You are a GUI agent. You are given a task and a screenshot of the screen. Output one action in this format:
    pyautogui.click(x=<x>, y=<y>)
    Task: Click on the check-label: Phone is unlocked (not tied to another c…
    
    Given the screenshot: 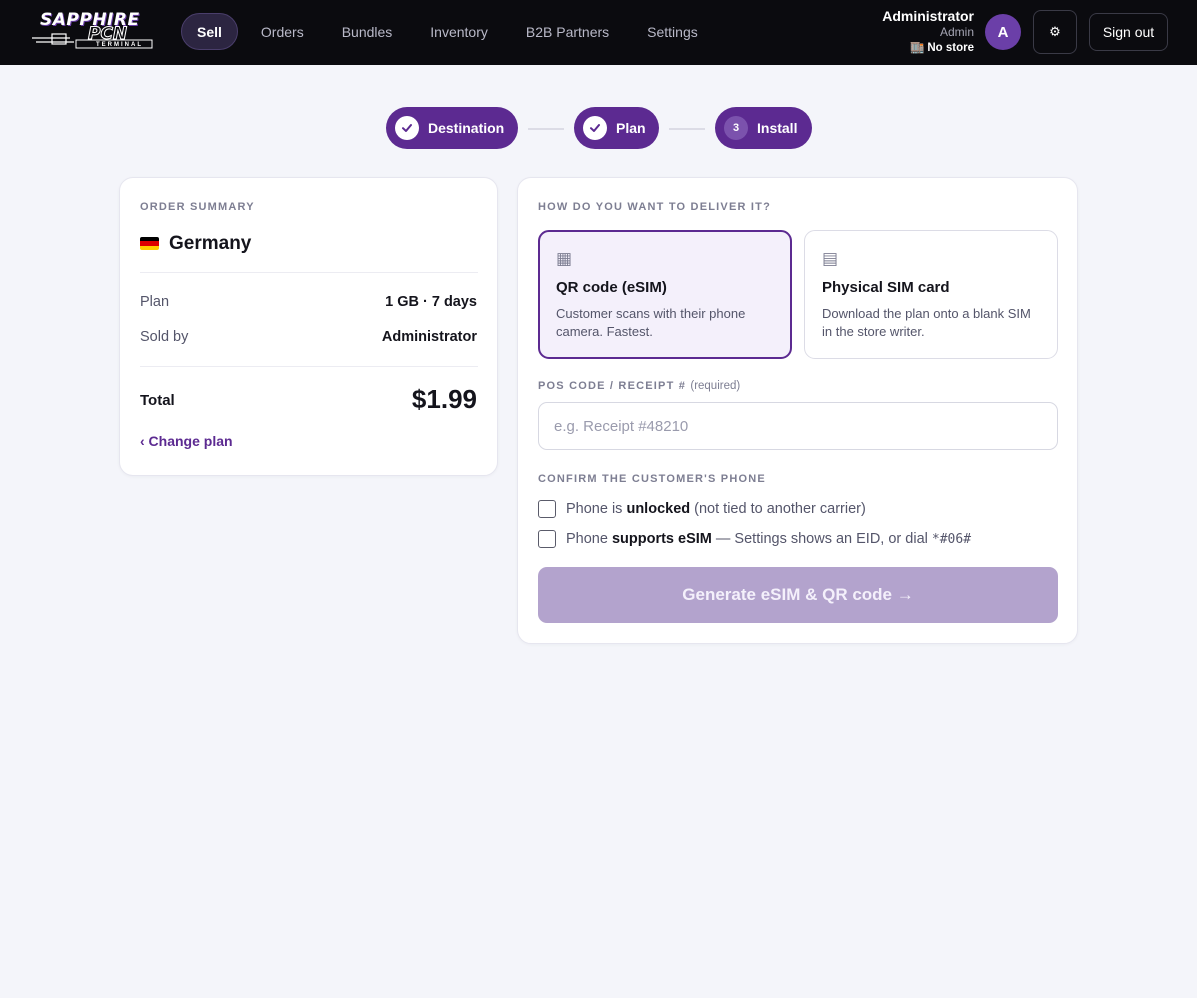 What is the action you would take?
    pyautogui.click(x=716, y=509)
    